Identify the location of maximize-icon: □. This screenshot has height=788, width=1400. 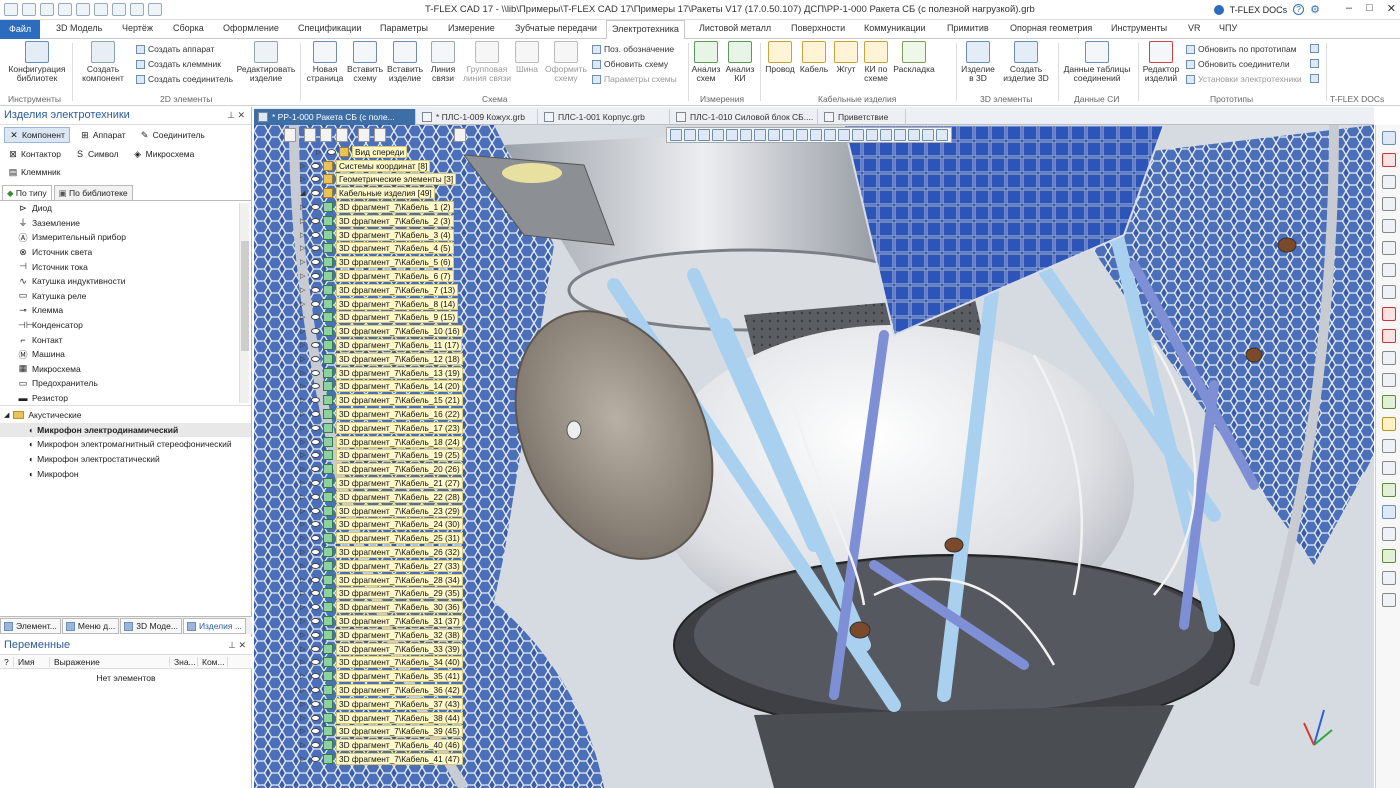
(1369, 8).